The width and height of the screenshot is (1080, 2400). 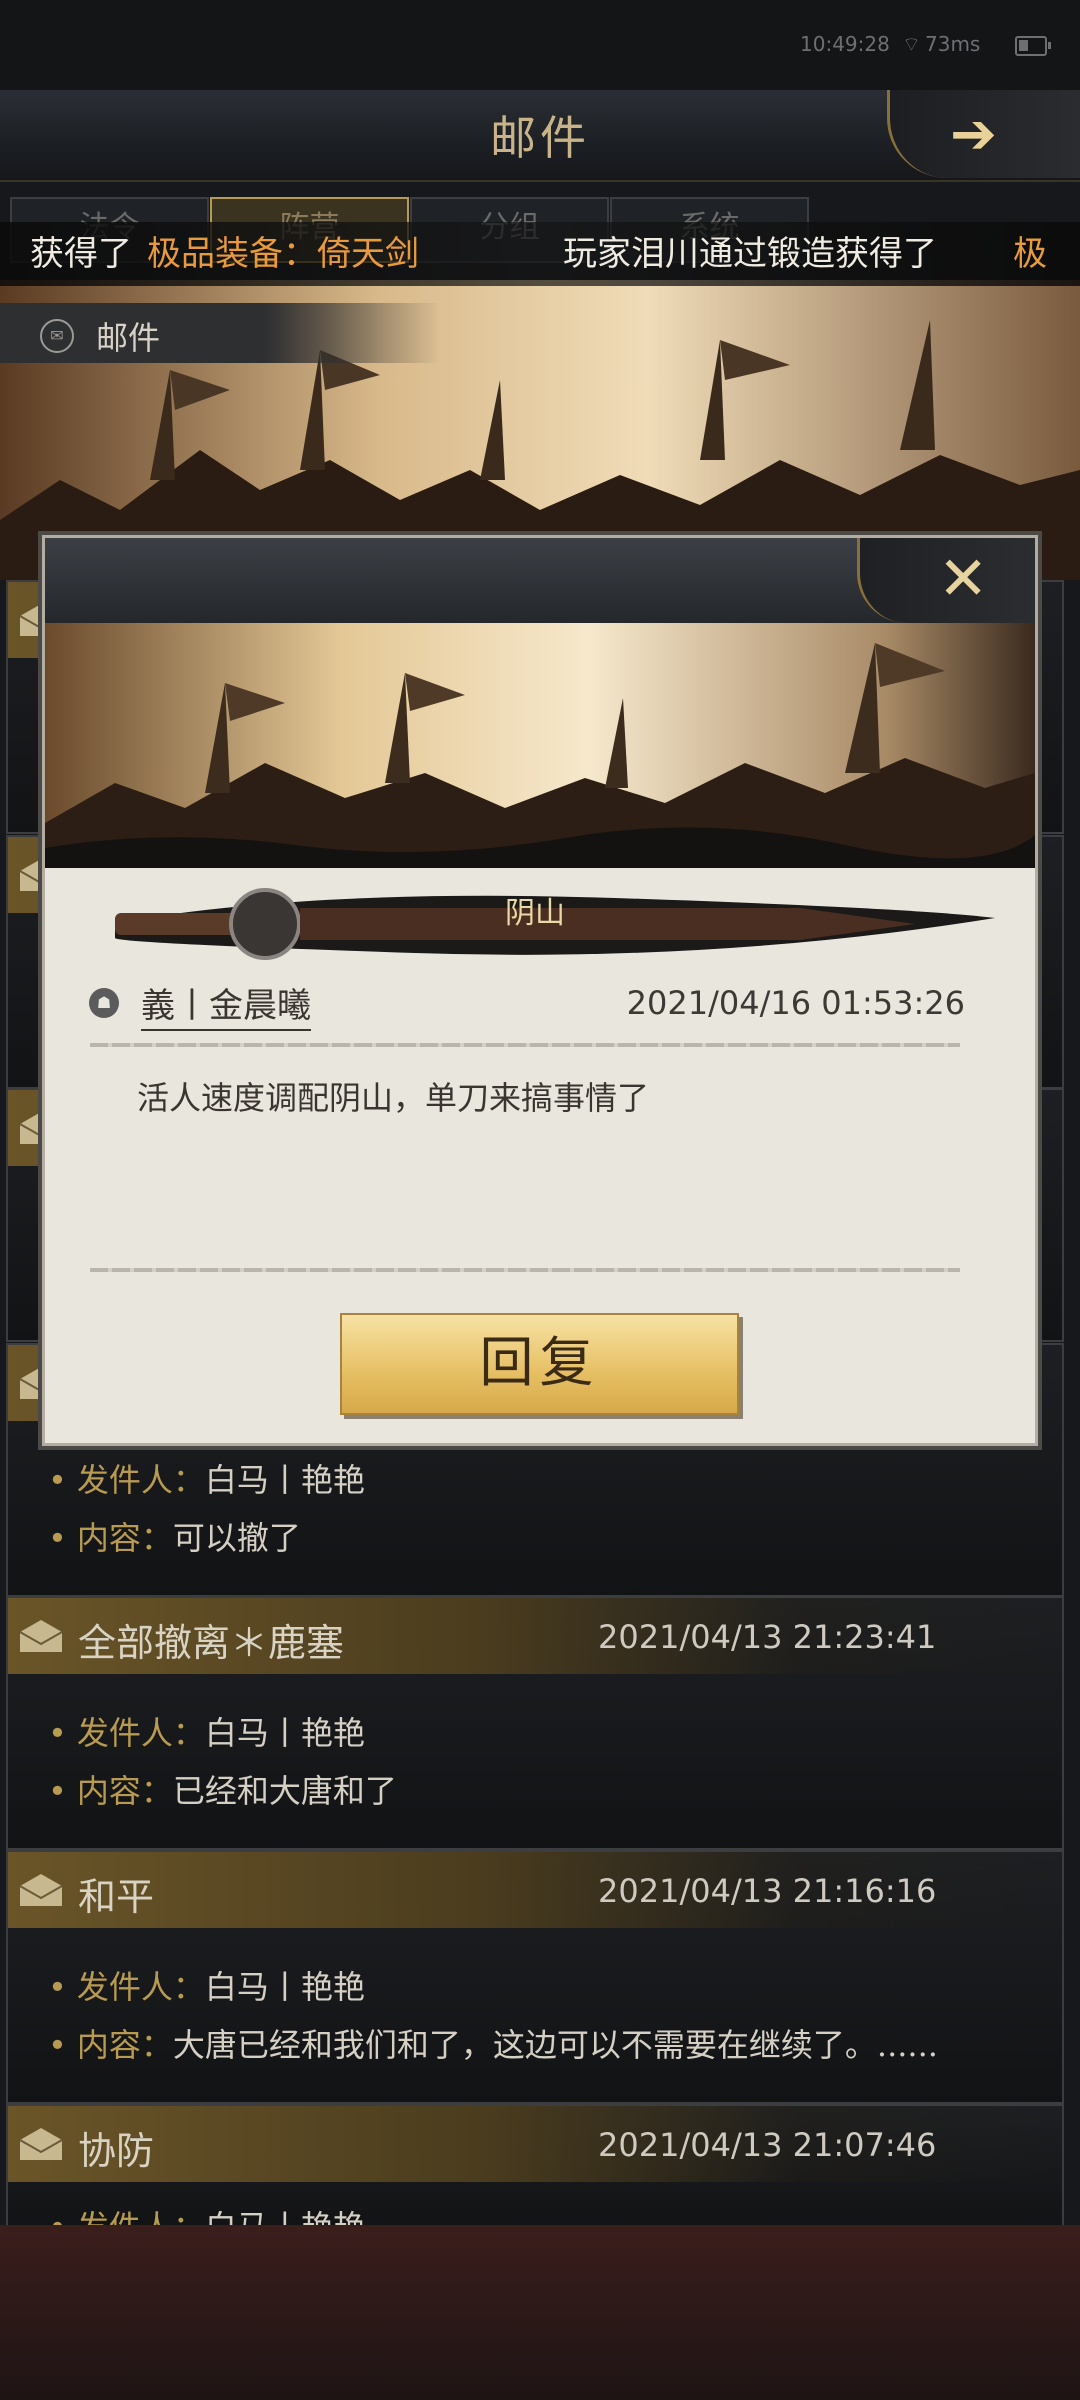 I want to click on mail-section-header: ✉ 邮件, so click(x=220, y=333).